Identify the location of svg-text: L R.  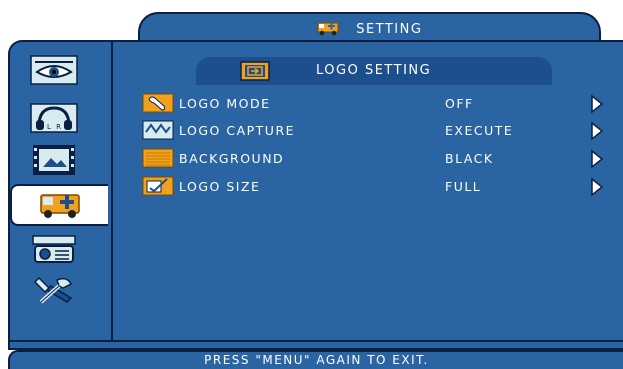
(55, 127).